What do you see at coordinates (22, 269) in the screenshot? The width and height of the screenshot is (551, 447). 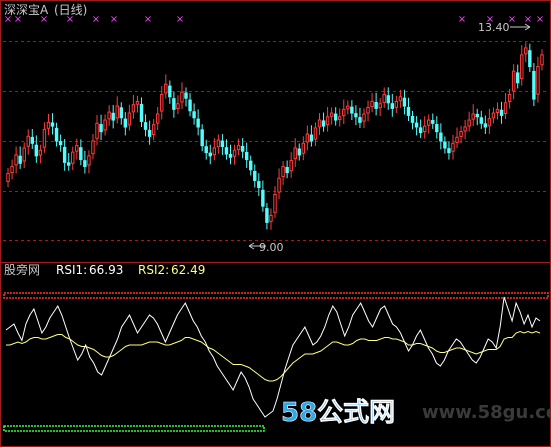 I see `indicator-name: 股旁网` at bounding box center [22, 269].